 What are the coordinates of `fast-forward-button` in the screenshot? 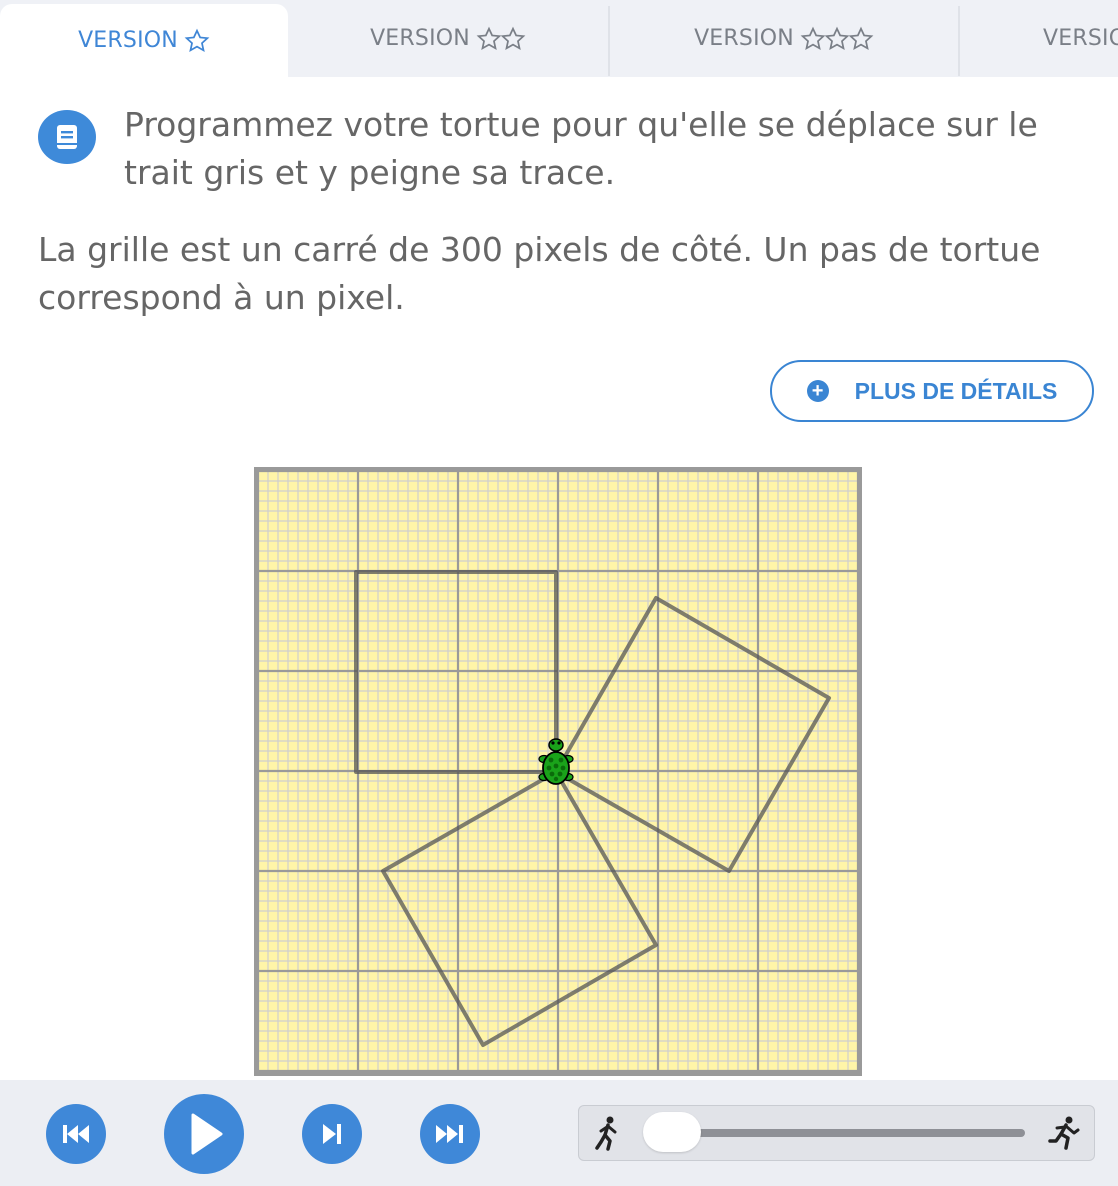 It's located at (450, 1134).